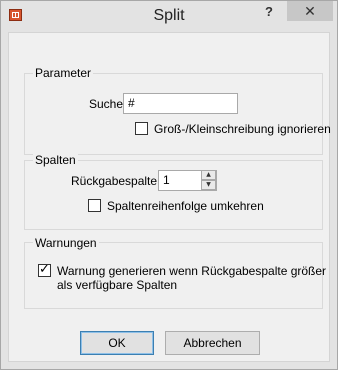  What do you see at coordinates (106, 104) in the screenshot?
I see `search-label: Suche` at bounding box center [106, 104].